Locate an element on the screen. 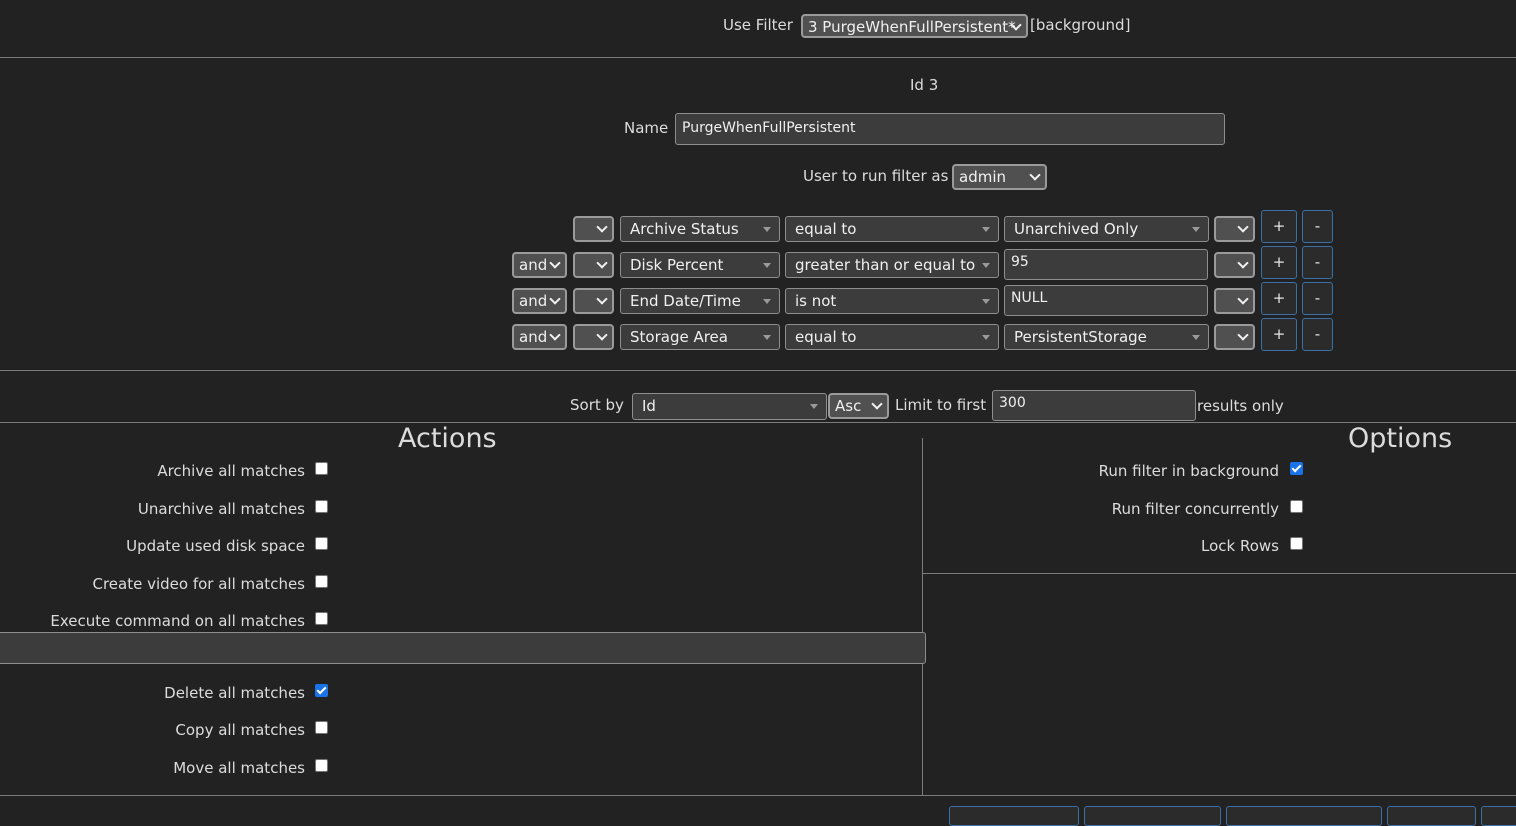 The width and height of the screenshot is (1516, 826). value-text: PersistentStorage is located at coordinates (1080, 337).